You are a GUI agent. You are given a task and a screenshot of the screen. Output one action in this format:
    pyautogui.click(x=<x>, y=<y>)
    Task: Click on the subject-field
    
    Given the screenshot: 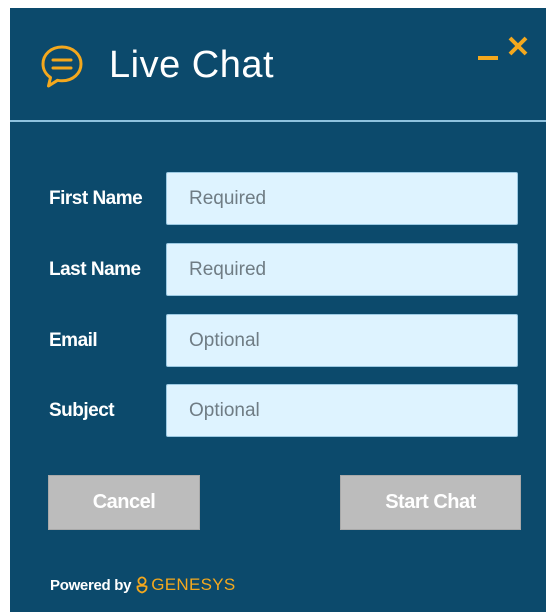 What is the action you would take?
    pyautogui.click(x=342, y=410)
    